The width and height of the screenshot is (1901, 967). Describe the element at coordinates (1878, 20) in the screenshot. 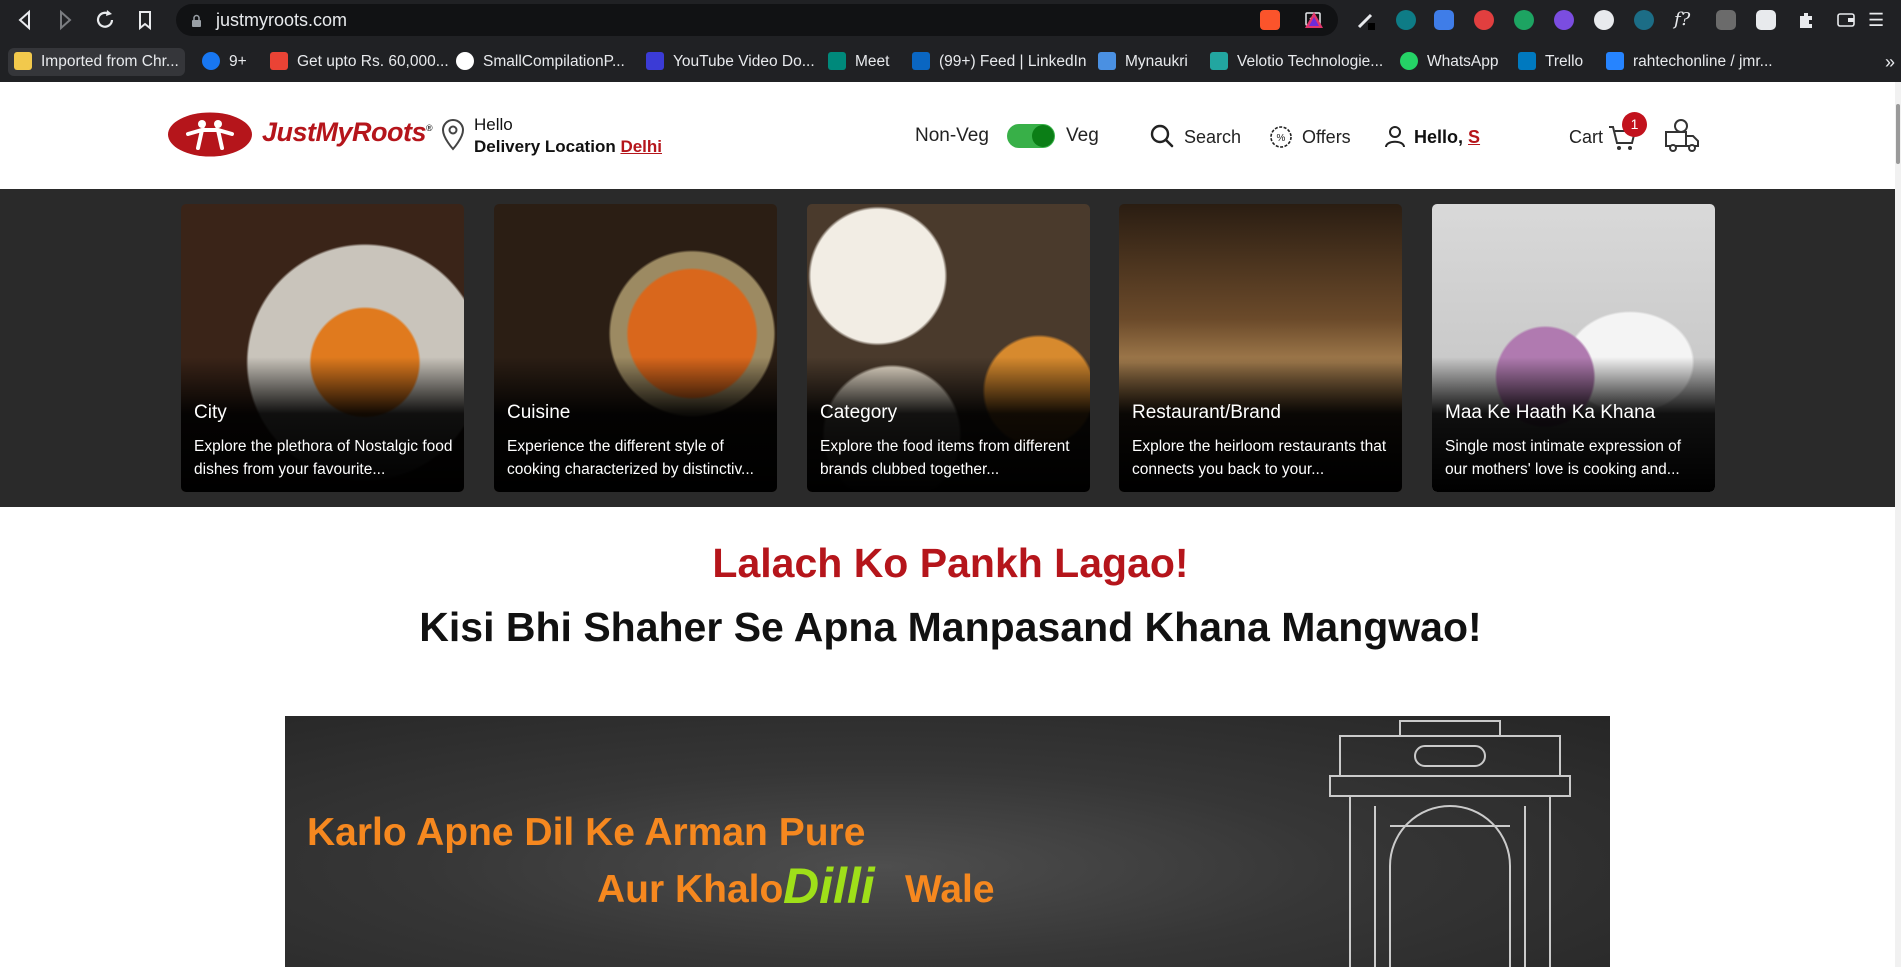

I see `menu-icon: ☰` at that location.